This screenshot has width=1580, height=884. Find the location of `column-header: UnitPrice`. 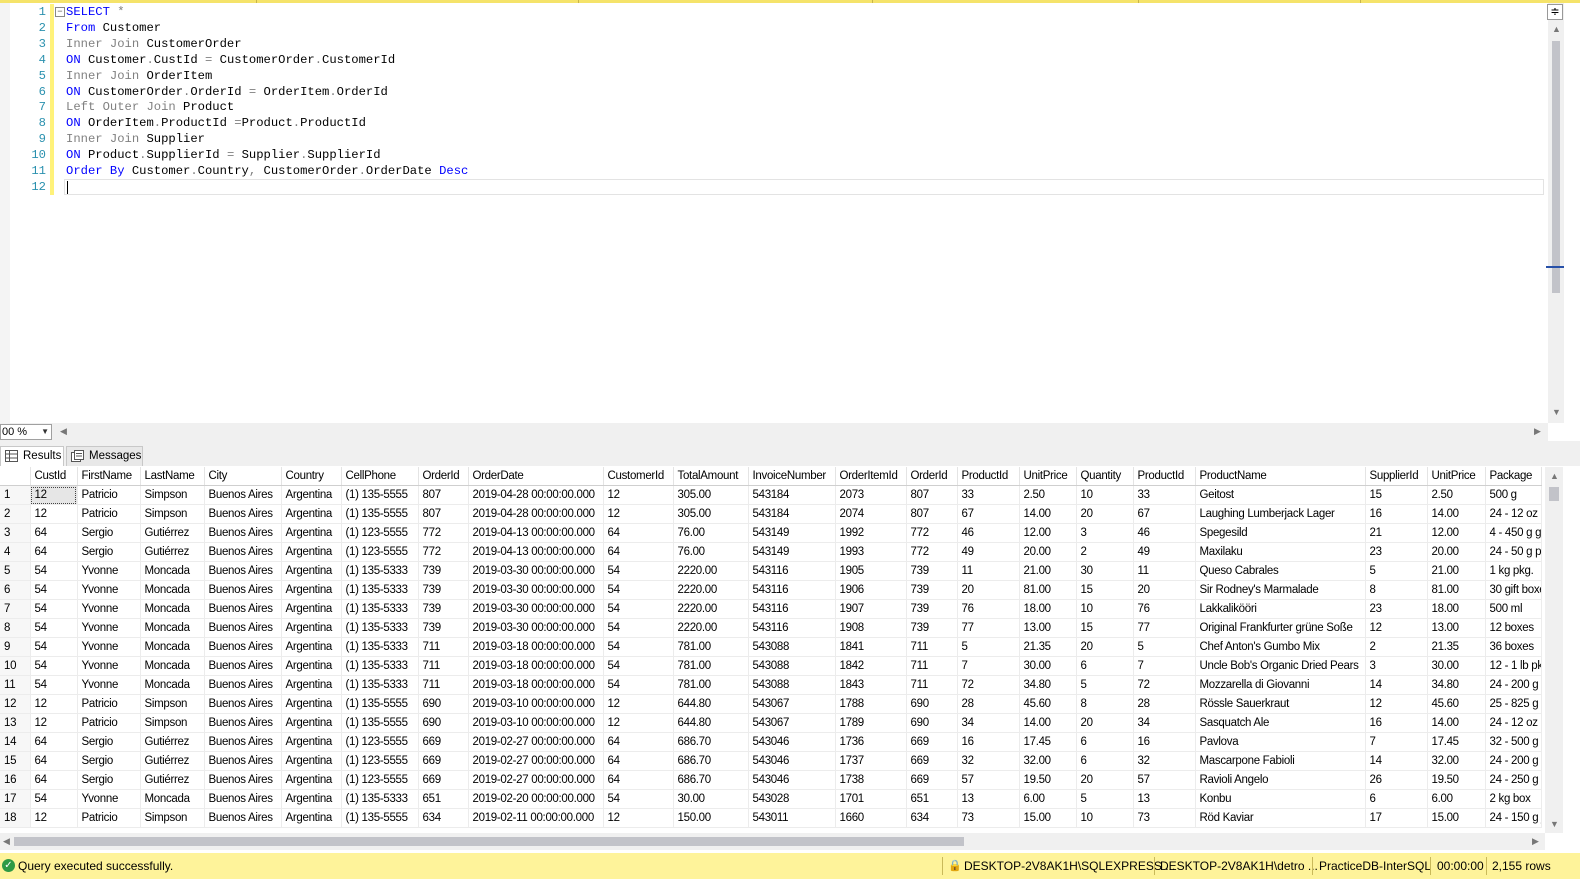

column-header: UnitPrice is located at coordinates (1456, 476).